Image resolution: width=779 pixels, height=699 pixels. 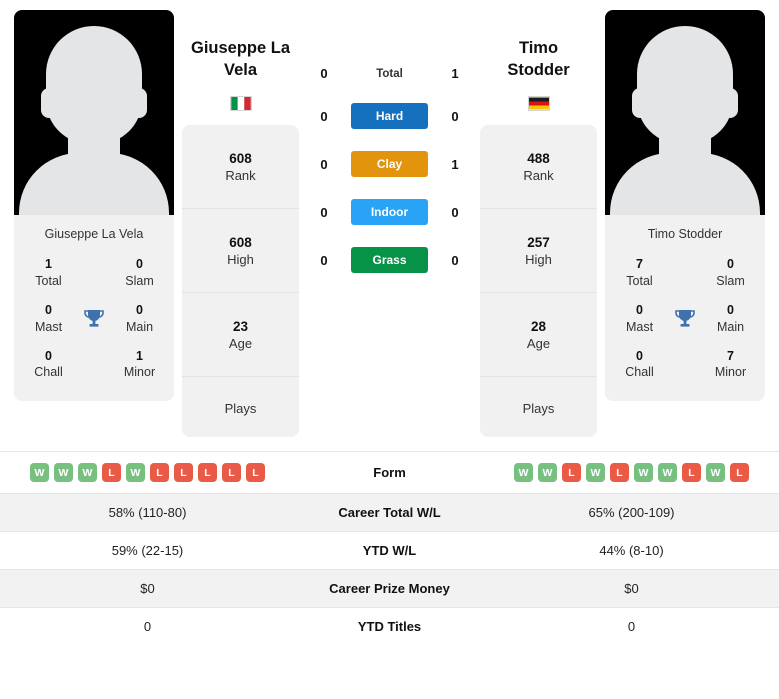 I want to click on titles-main-right: 0 Main, so click(x=730, y=319).